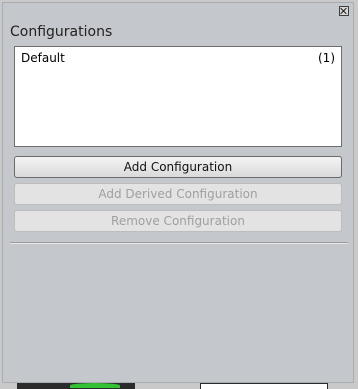 The image size is (358, 389). Describe the element at coordinates (178, 58) in the screenshot. I see `list-item: Default (1)` at that location.